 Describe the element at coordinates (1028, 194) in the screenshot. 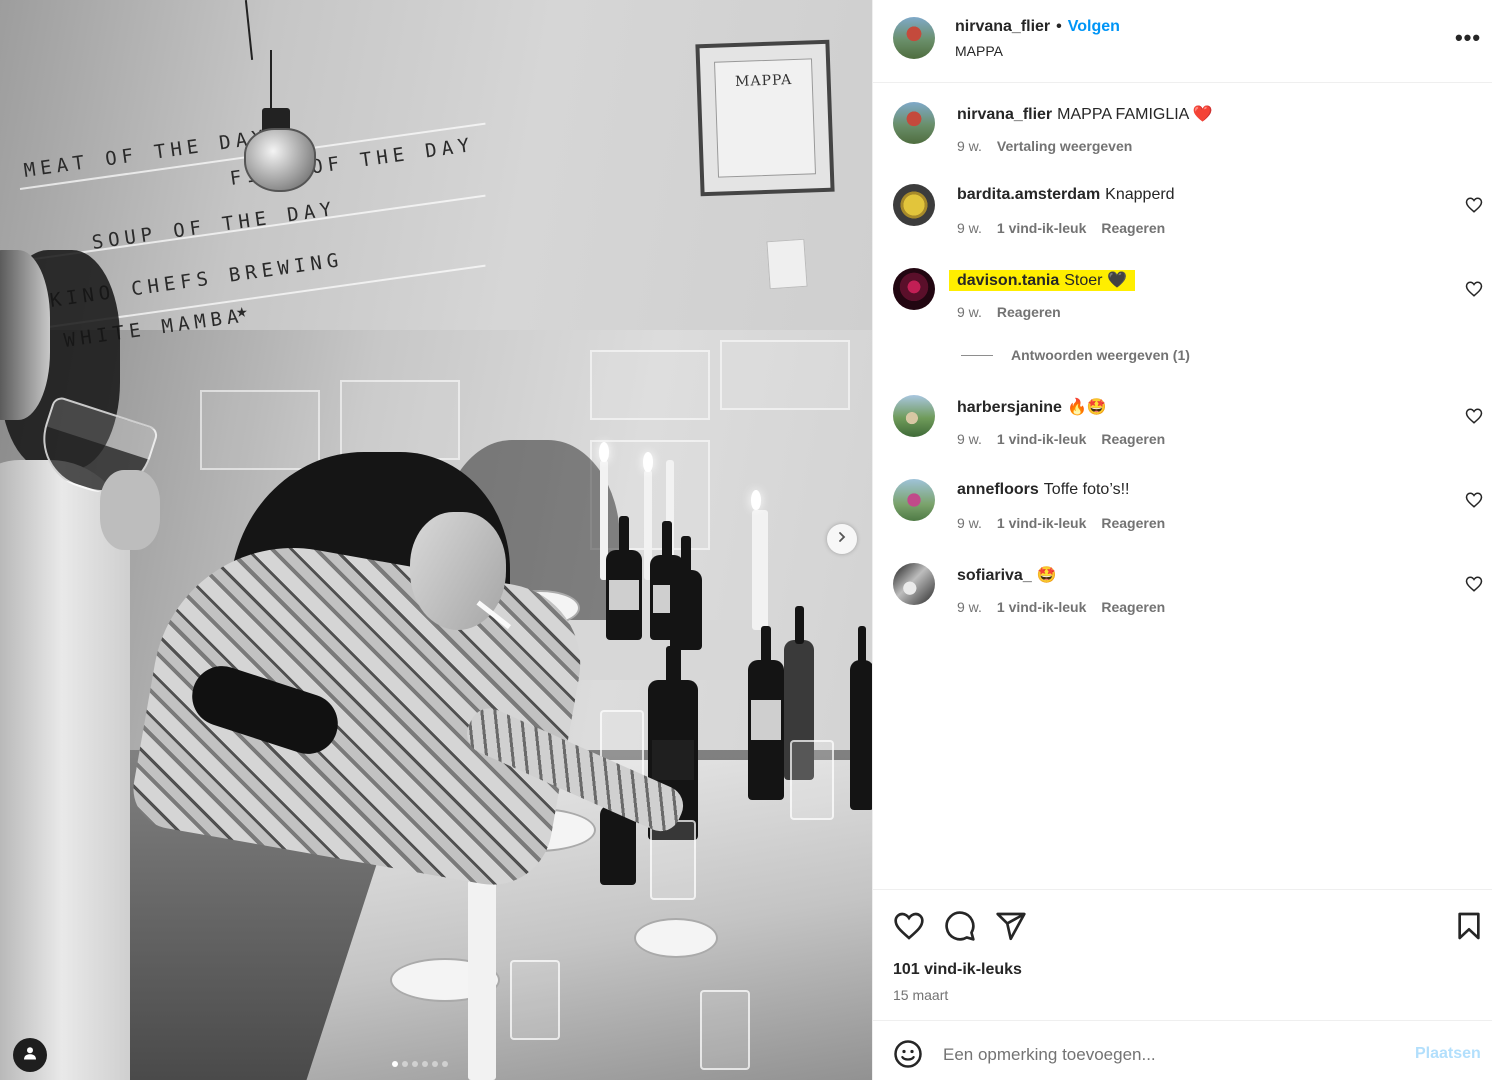

I see `comment-username: bardita.amsterdam` at that location.